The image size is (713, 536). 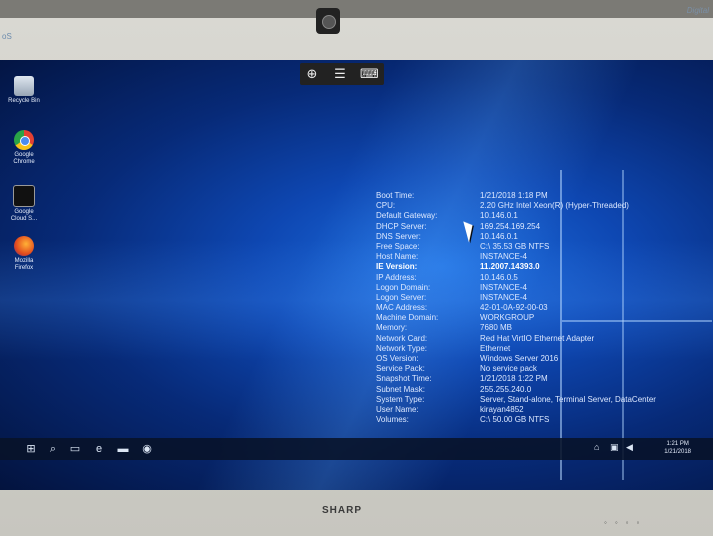 I want to click on bginfo-row: User Name: kirayan4852, so click(x=516, y=410).